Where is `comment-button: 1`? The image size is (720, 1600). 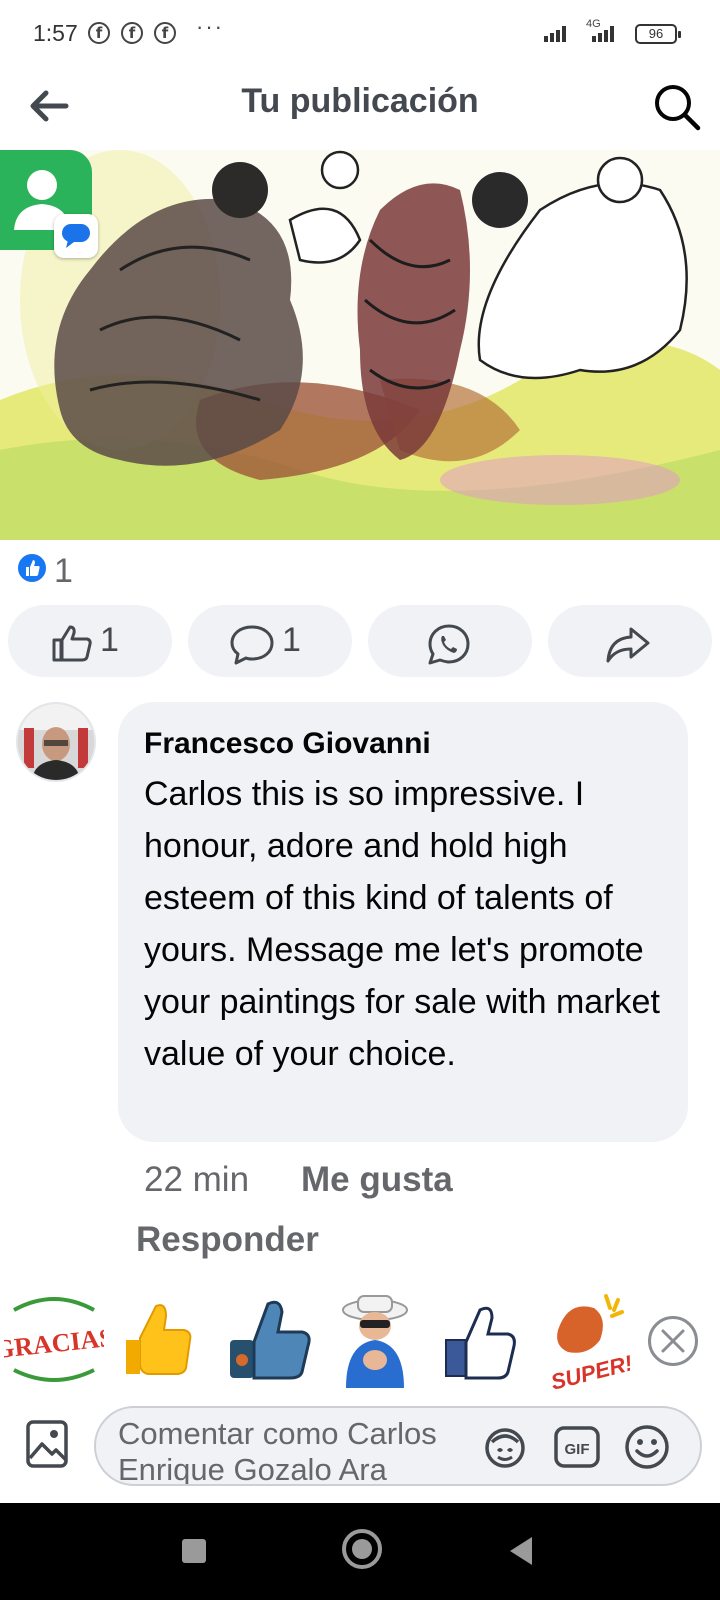 comment-button: 1 is located at coordinates (270, 641).